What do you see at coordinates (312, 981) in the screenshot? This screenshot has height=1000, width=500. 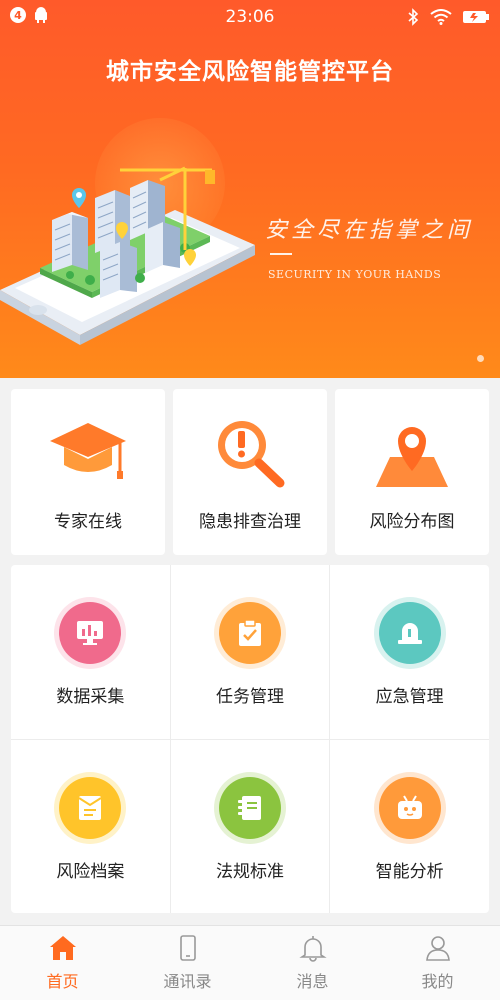 I see `tab-label: 消息` at bounding box center [312, 981].